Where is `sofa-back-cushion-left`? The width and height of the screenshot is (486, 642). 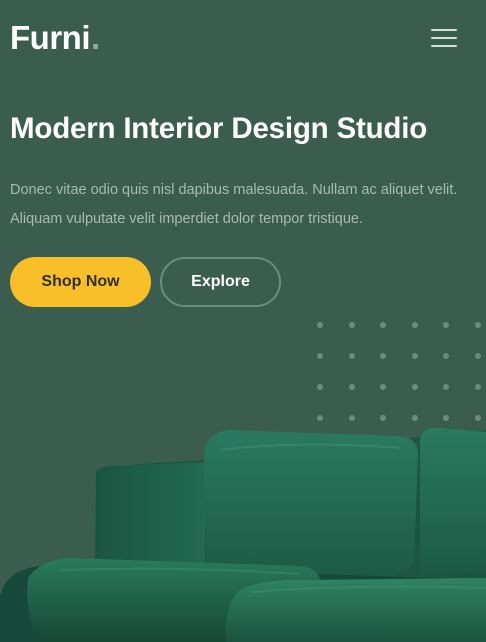
sofa-back-cushion-left is located at coordinates (311, 505).